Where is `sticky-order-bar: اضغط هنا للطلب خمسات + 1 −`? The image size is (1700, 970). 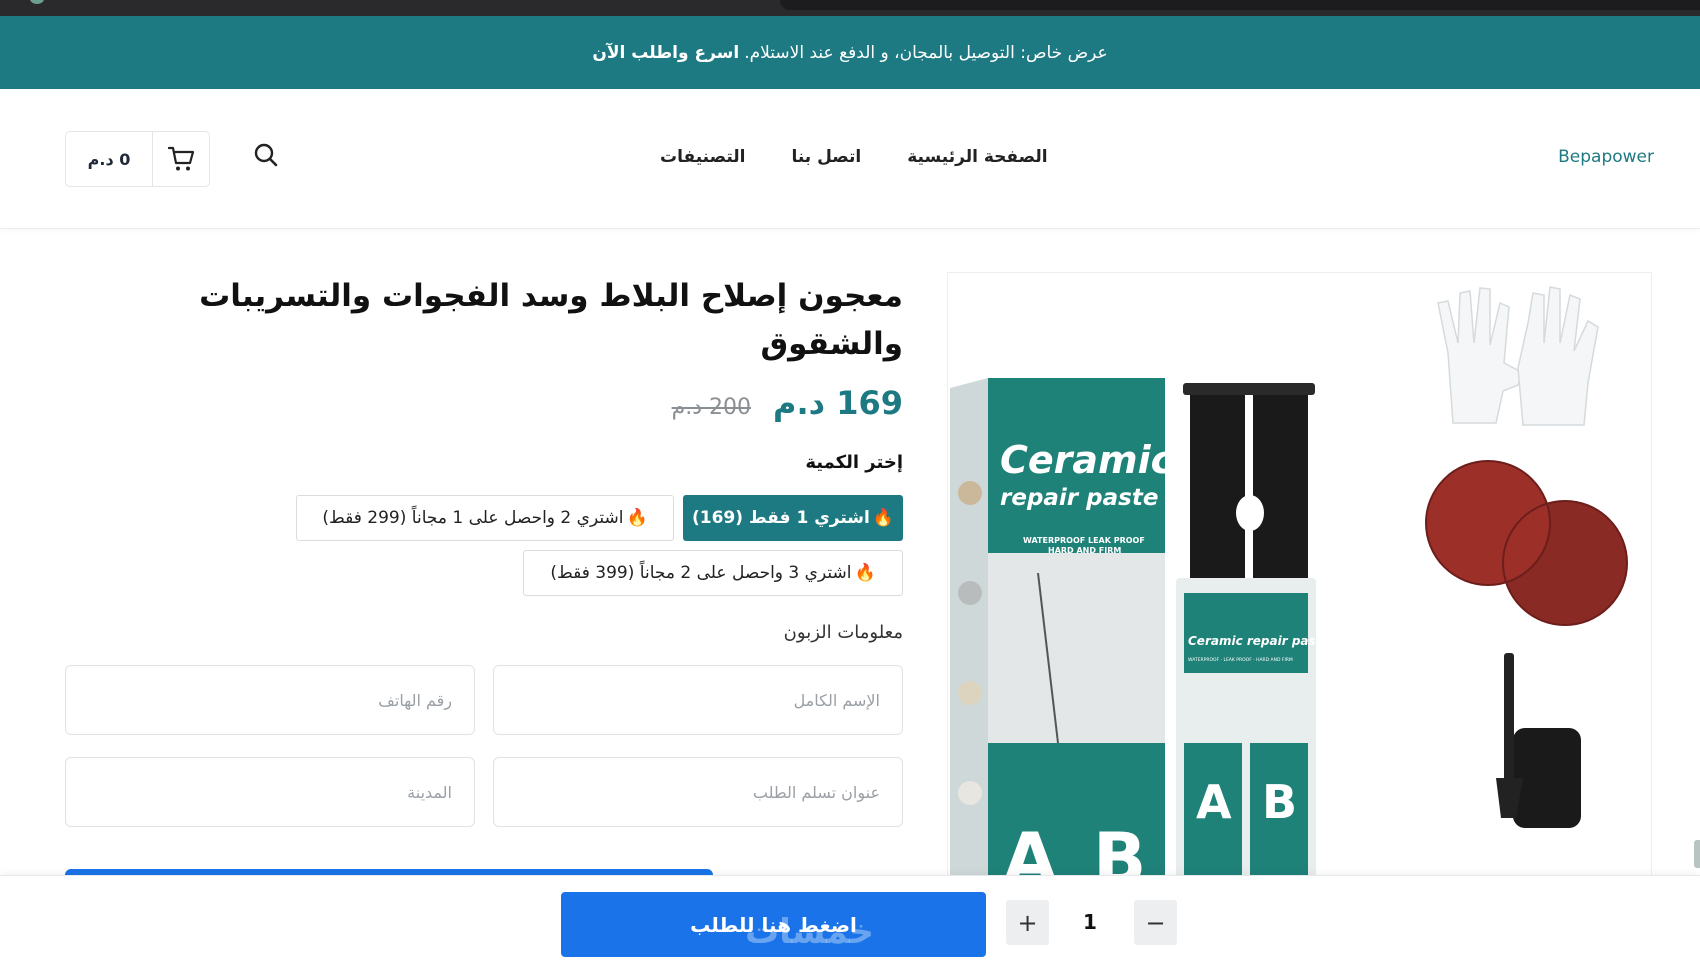
sticky-order-bar: اضغط هنا للطلب خمسات + 1 − is located at coordinates (850, 922).